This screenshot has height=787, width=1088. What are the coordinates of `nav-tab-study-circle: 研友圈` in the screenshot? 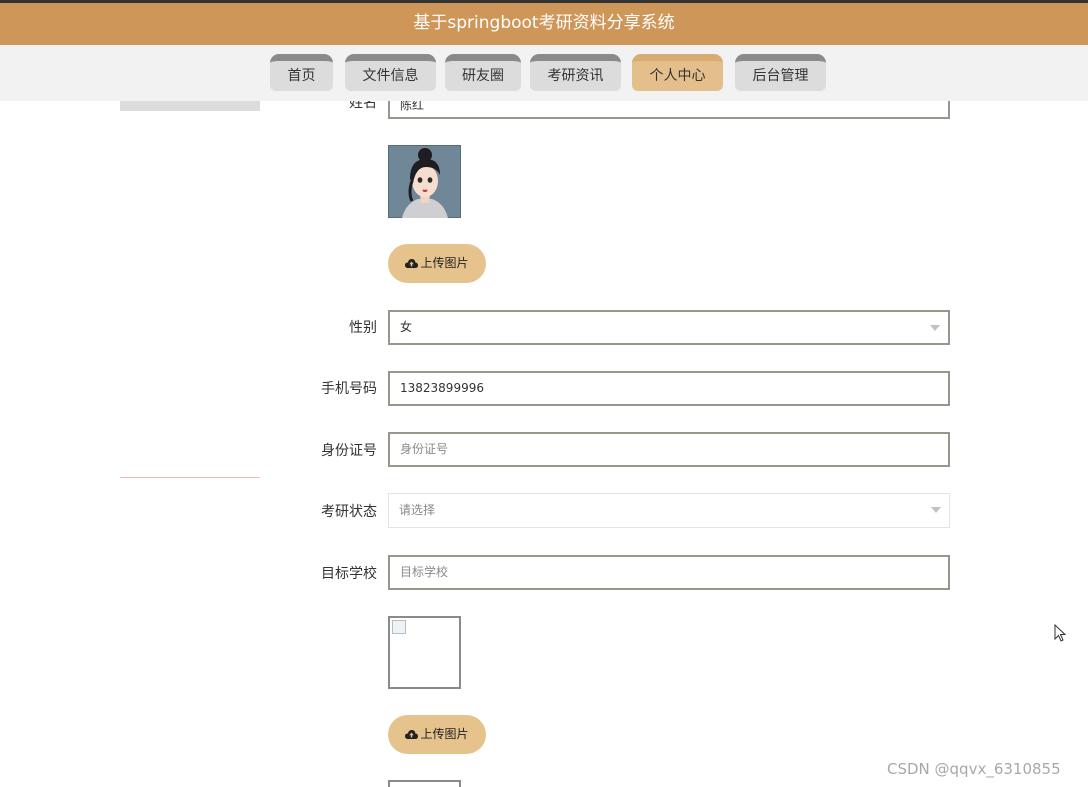 It's located at (483, 72).